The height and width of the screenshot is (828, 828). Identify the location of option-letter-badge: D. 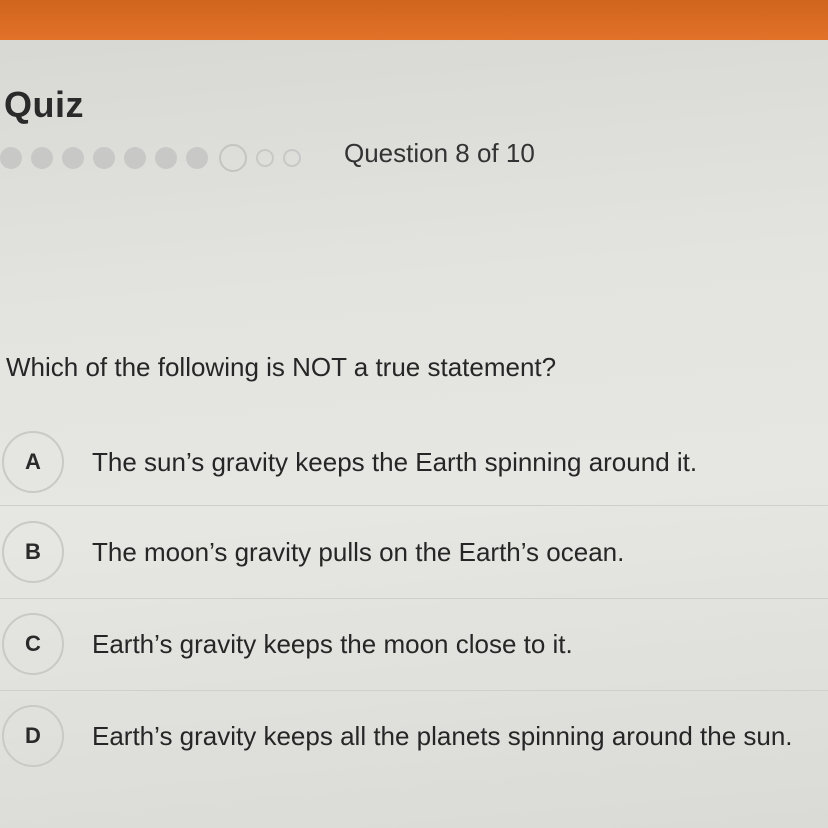
(33, 736).